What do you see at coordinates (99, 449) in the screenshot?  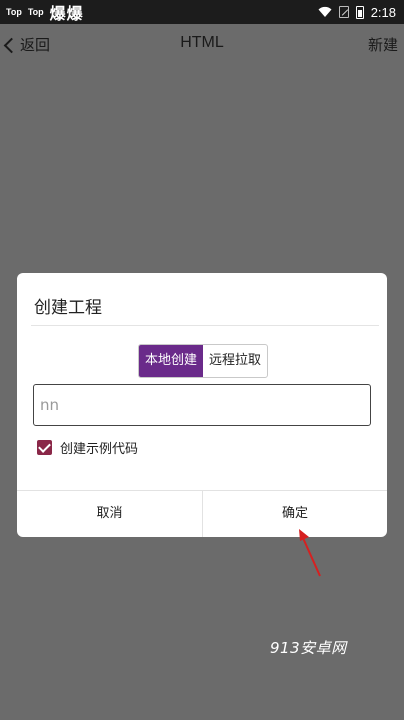 I see `sample-code-label: 创建示例代码` at bounding box center [99, 449].